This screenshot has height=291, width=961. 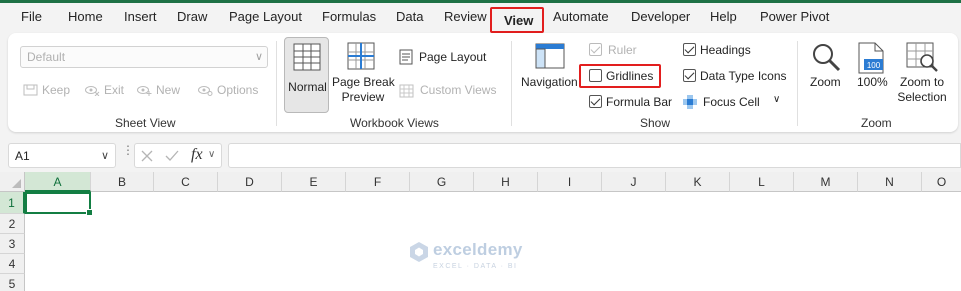 I want to click on focus-cell-label: Focus Cell, so click(x=731, y=102).